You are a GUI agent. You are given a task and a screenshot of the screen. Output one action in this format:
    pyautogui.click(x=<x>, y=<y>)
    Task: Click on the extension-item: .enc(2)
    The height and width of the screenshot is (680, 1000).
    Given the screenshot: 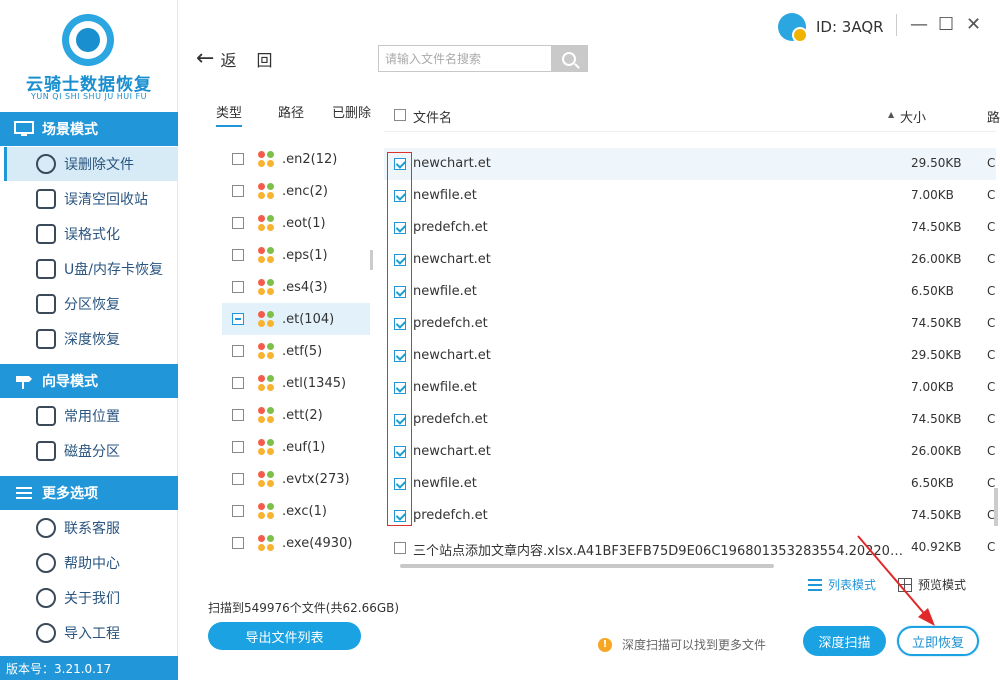 What is the action you would take?
    pyautogui.click(x=296, y=191)
    